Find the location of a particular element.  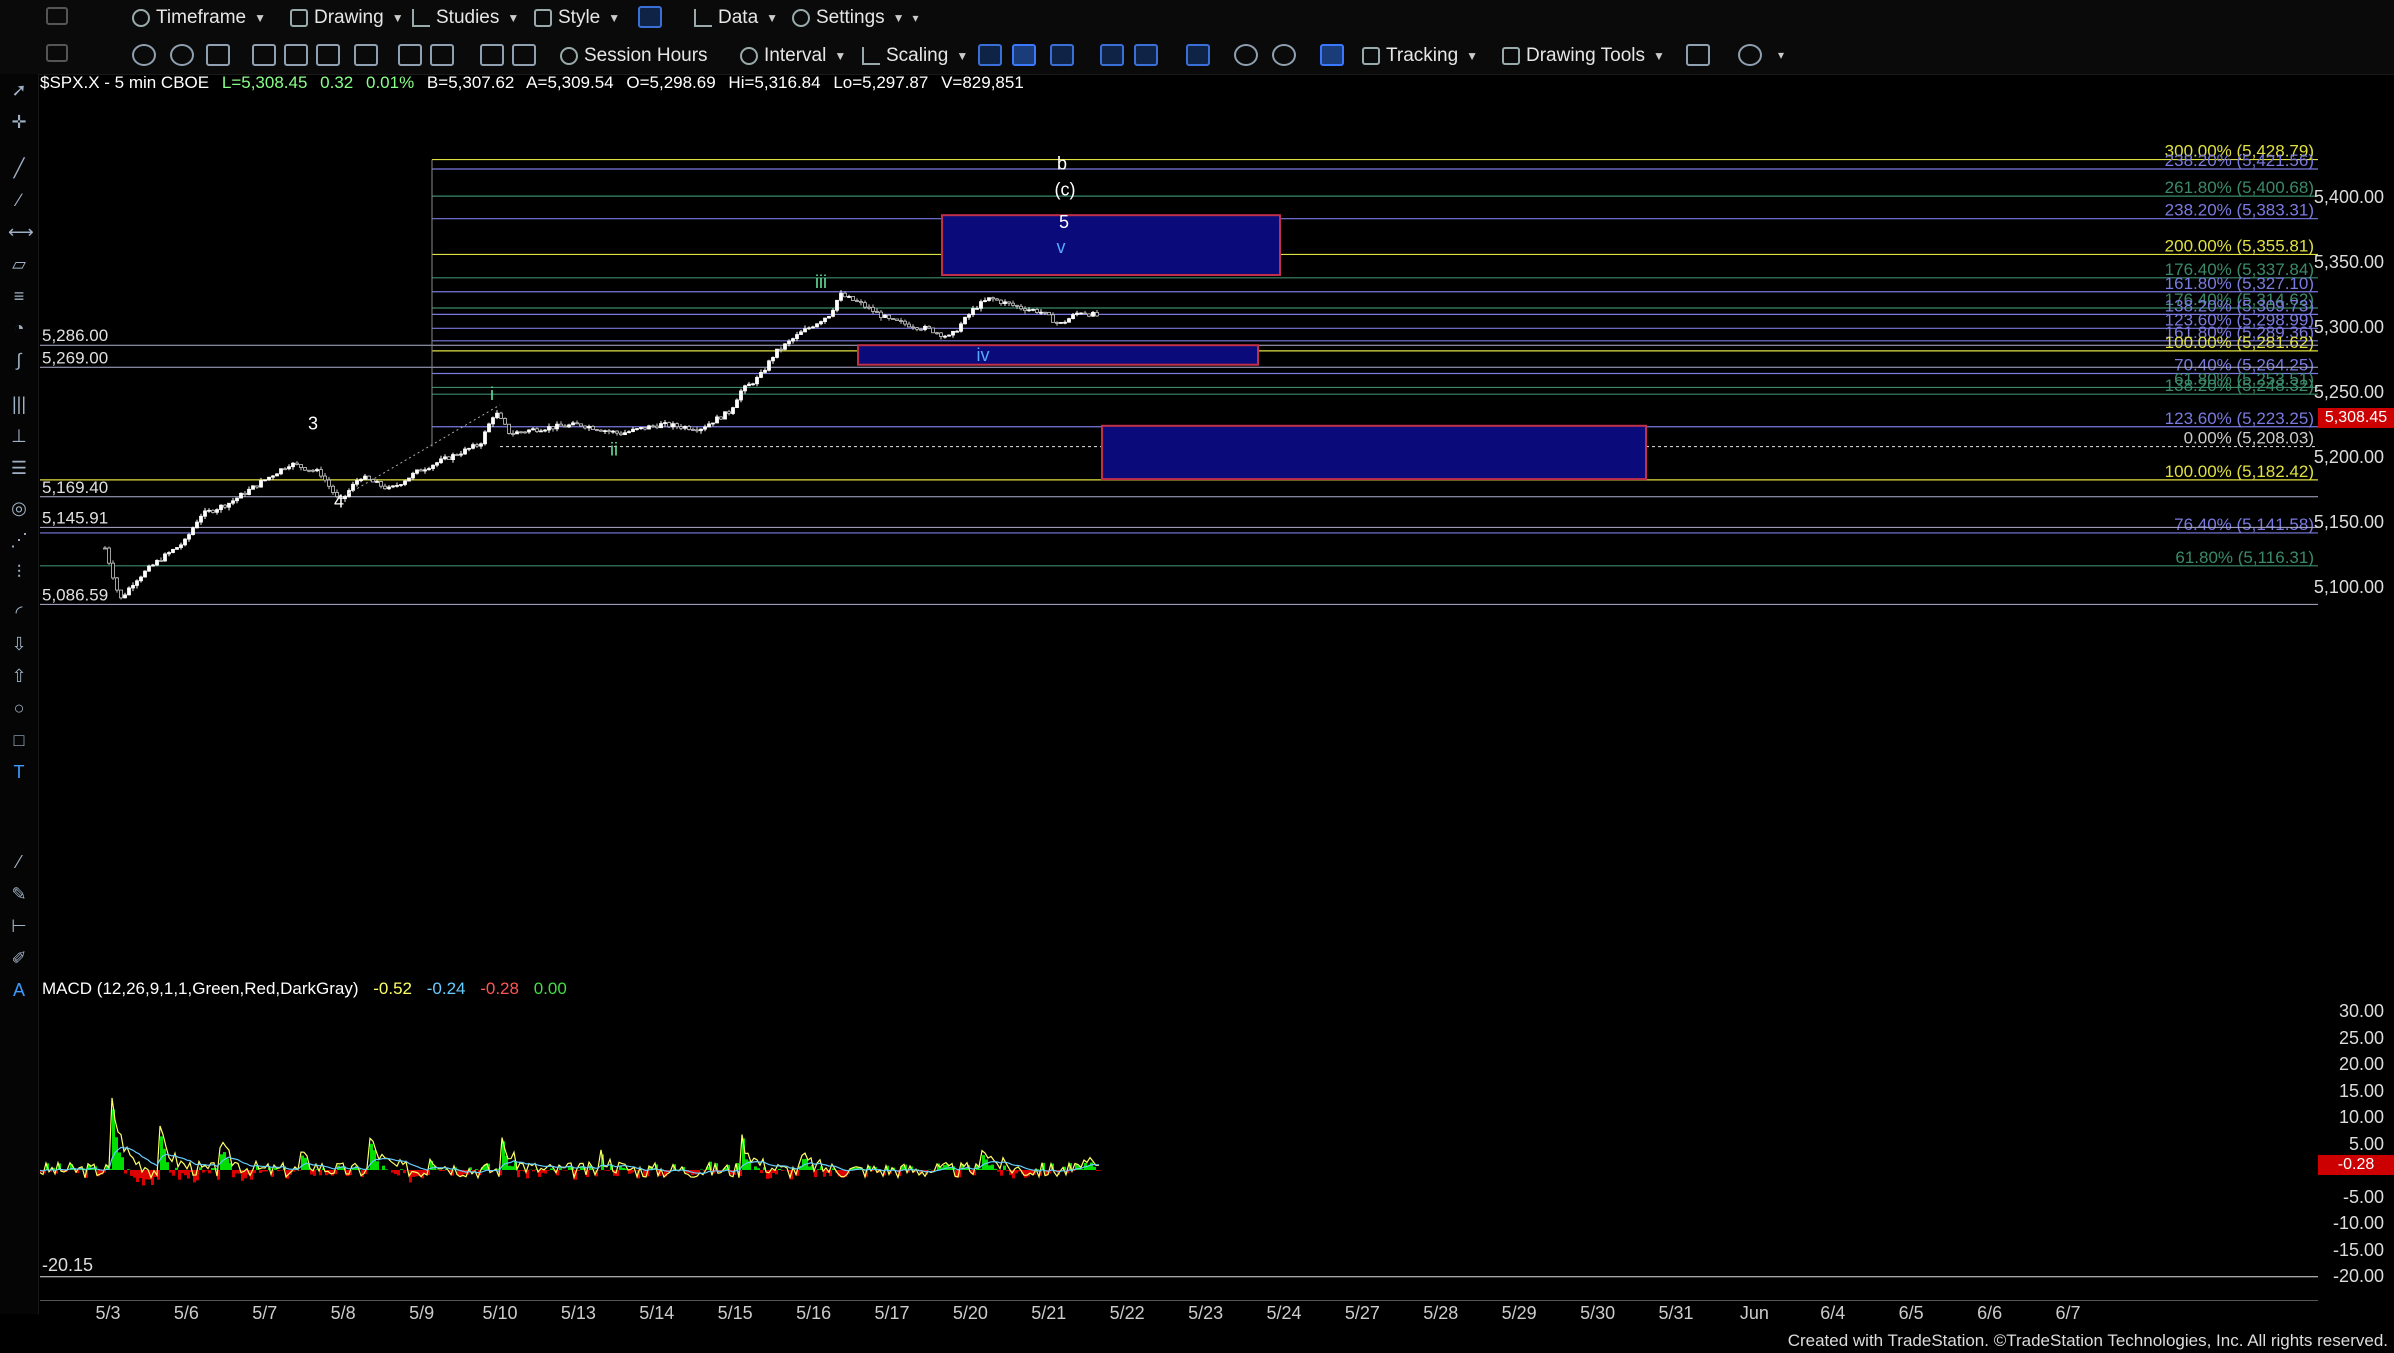

rectangle-icon: □ is located at coordinates (19, 740).